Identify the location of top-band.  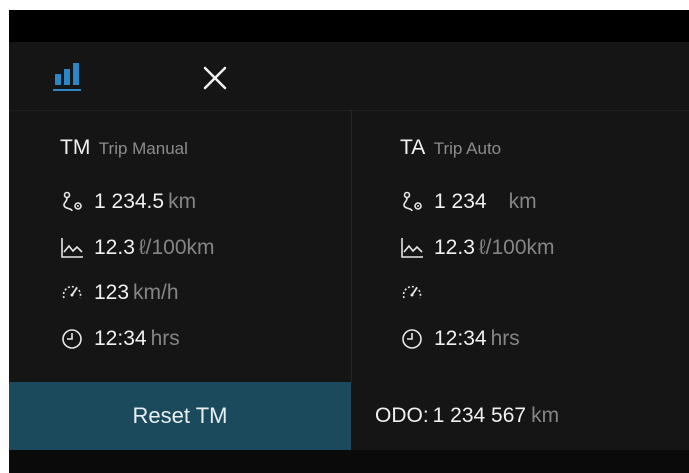
(349, 26).